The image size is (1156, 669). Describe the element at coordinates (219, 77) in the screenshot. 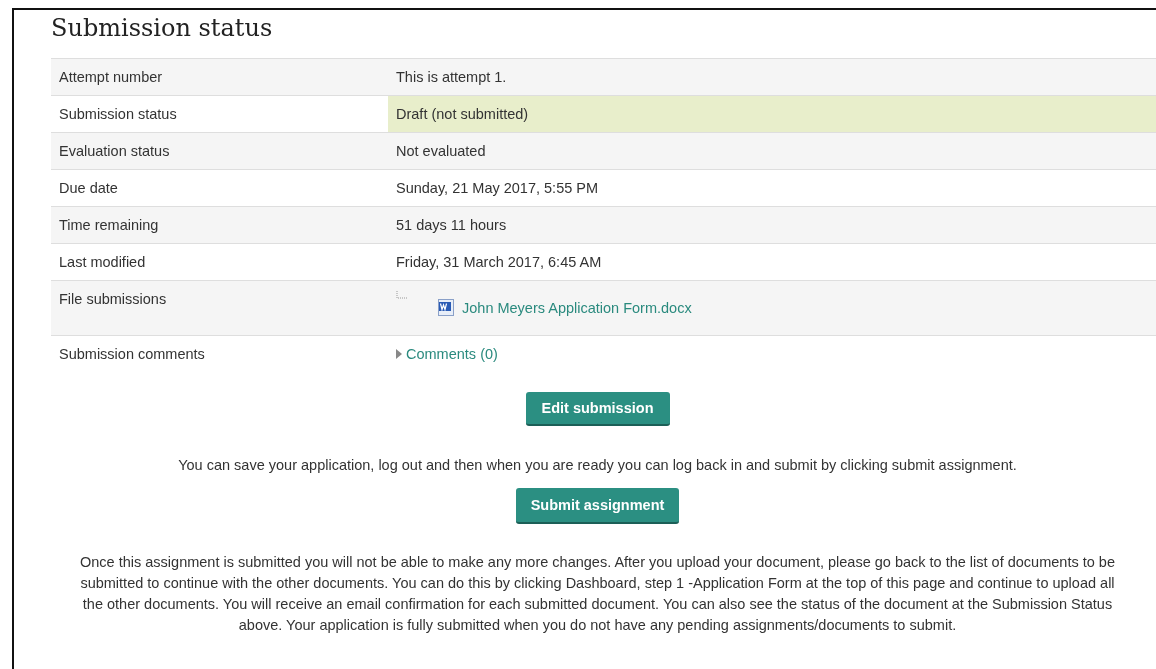

I see `row-label: Attempt number` at that location.